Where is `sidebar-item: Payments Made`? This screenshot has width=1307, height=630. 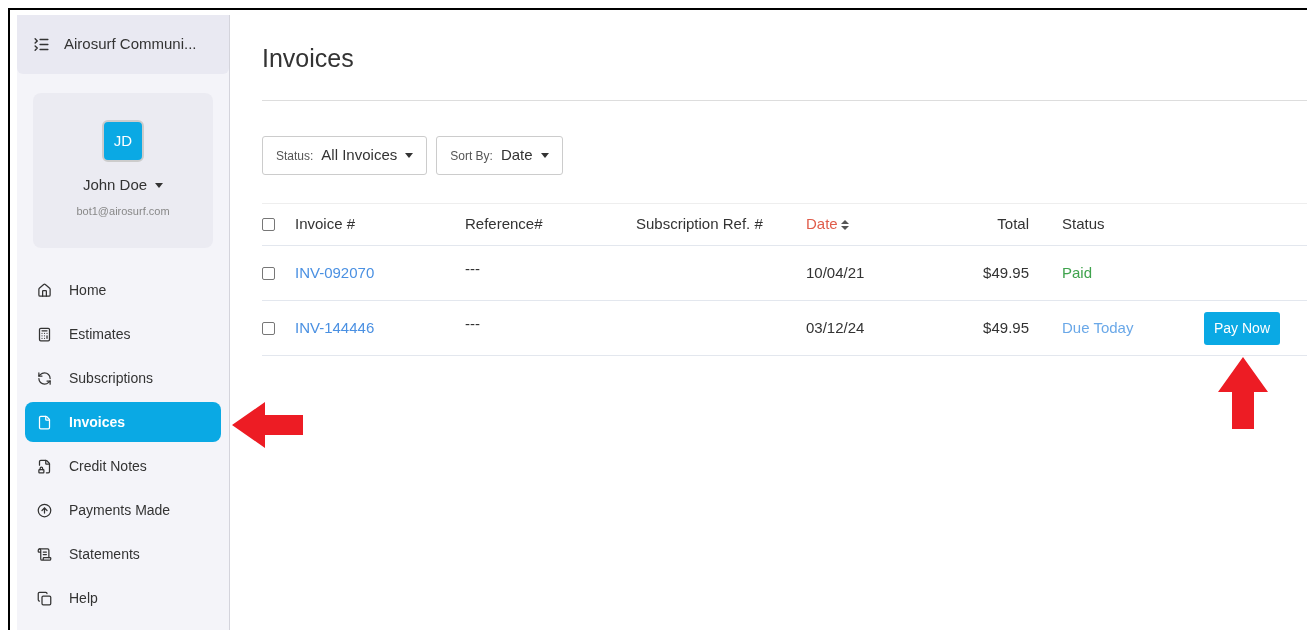 sidebar-item: Payments Made is located at coordinates (123, 510).